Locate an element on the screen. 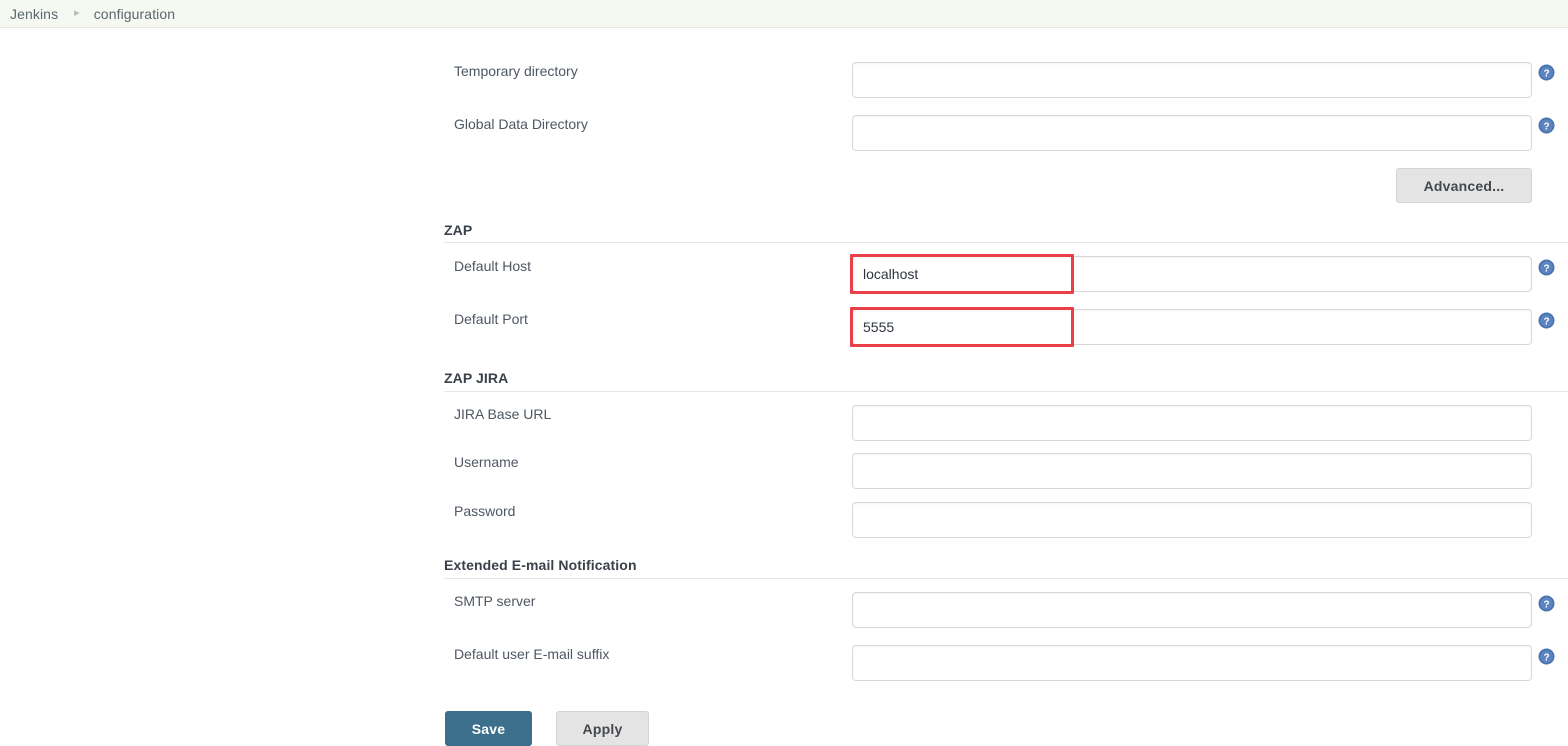 Image resolution: width=1568 pixels, height=746 pixels. breadcrumb-item-jenkins: Jenkins is located at coordinates (34, 14).